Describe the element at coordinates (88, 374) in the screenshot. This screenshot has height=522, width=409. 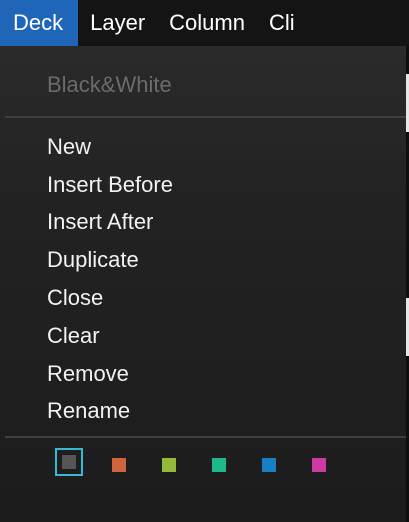
I see `menu-item-remove: Remove` at that location.